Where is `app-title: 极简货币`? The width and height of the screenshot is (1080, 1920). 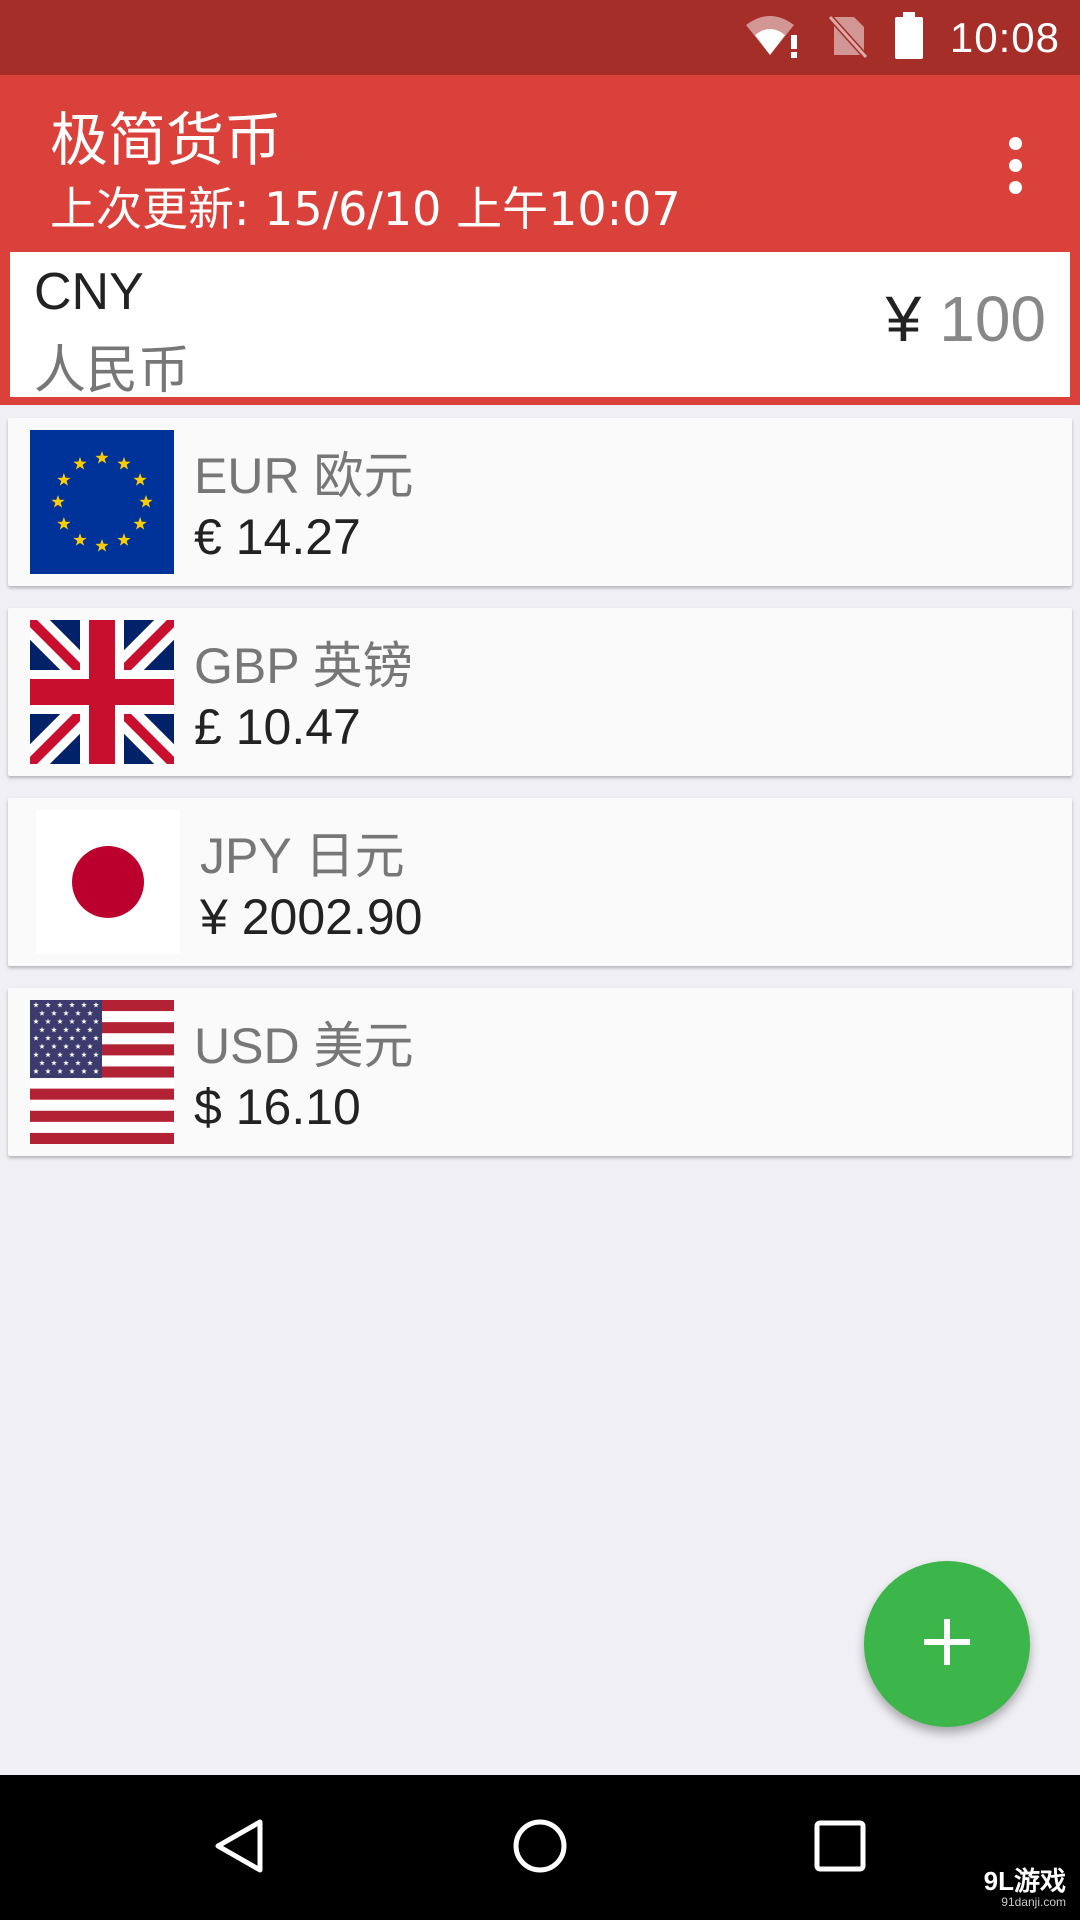 app-title: 极简货币 is located at coordinates (166, 140).